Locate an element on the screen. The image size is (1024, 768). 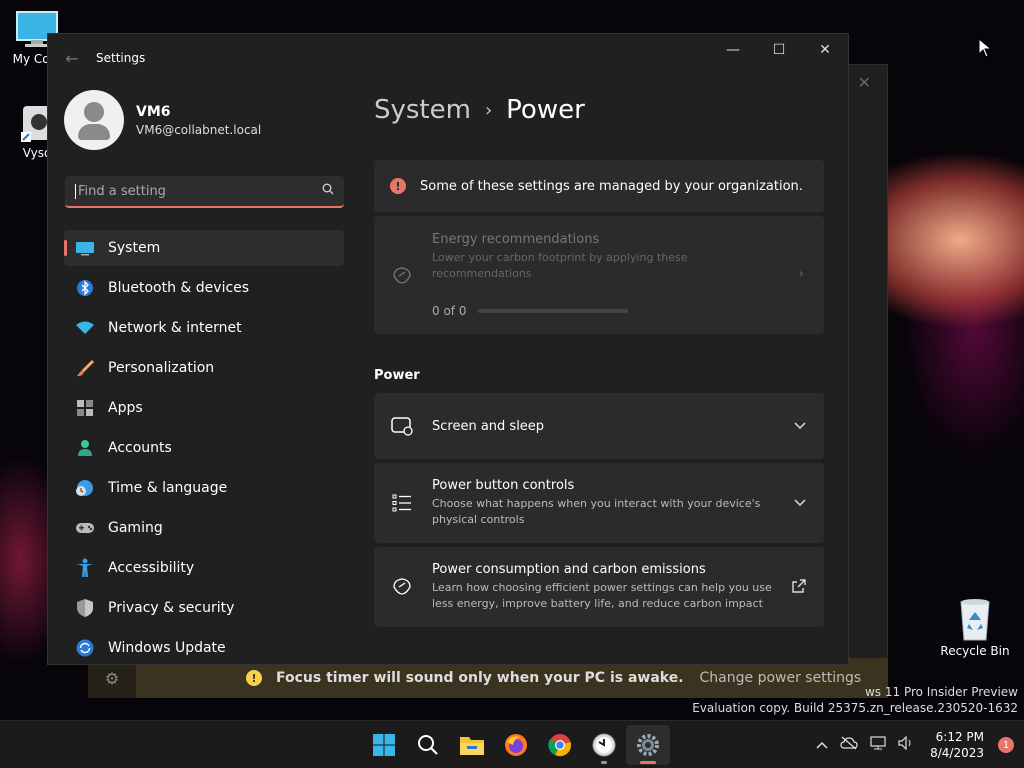
sidebar-item-label: Accounts is located at coordinates (140, 448).